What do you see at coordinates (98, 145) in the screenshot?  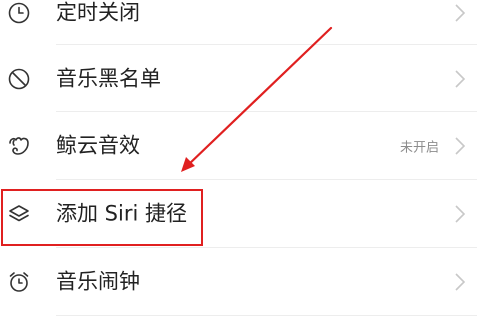 I see `settings-item-label: 鲸云音效` at bounding box center [98, 145].